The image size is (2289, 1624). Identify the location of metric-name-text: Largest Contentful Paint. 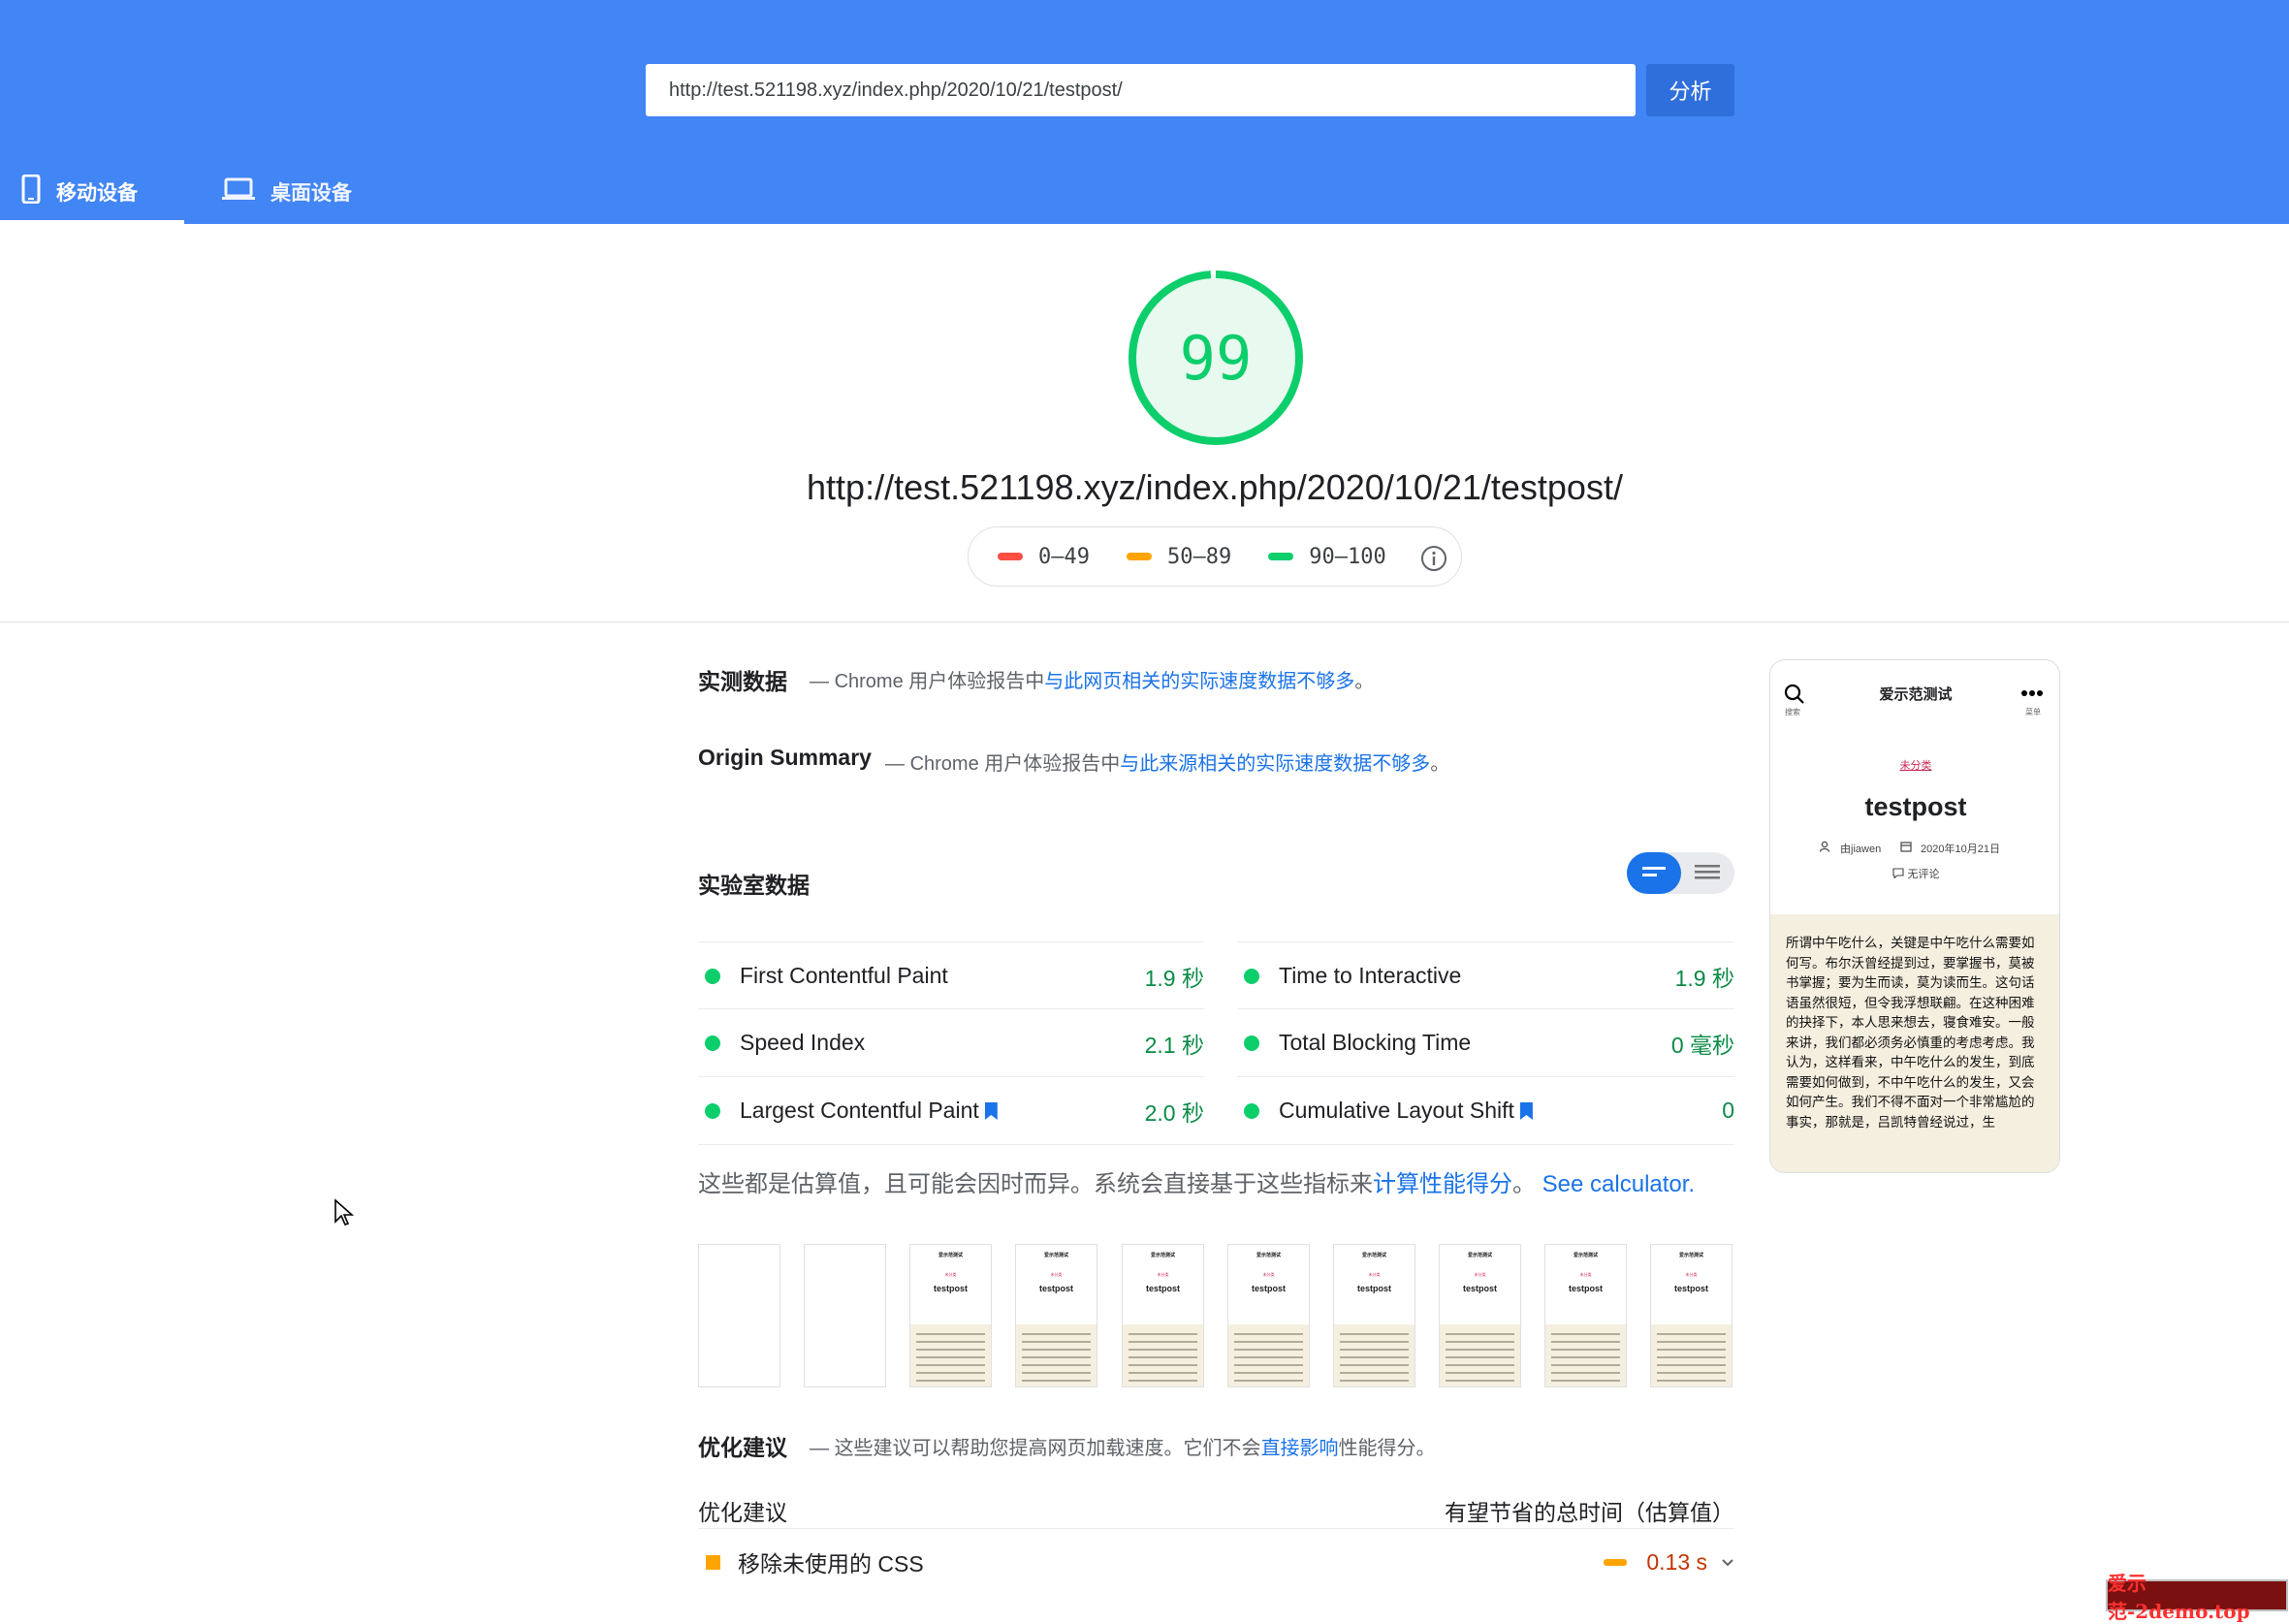
(859, 1110).